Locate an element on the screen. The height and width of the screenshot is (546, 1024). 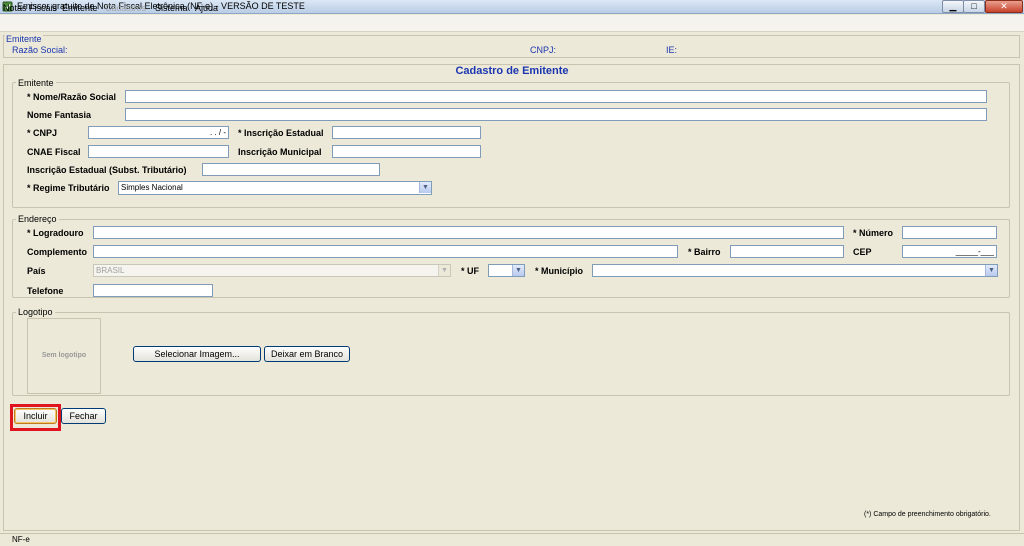
maximize-button: □ is located at coordinates (974, 6).